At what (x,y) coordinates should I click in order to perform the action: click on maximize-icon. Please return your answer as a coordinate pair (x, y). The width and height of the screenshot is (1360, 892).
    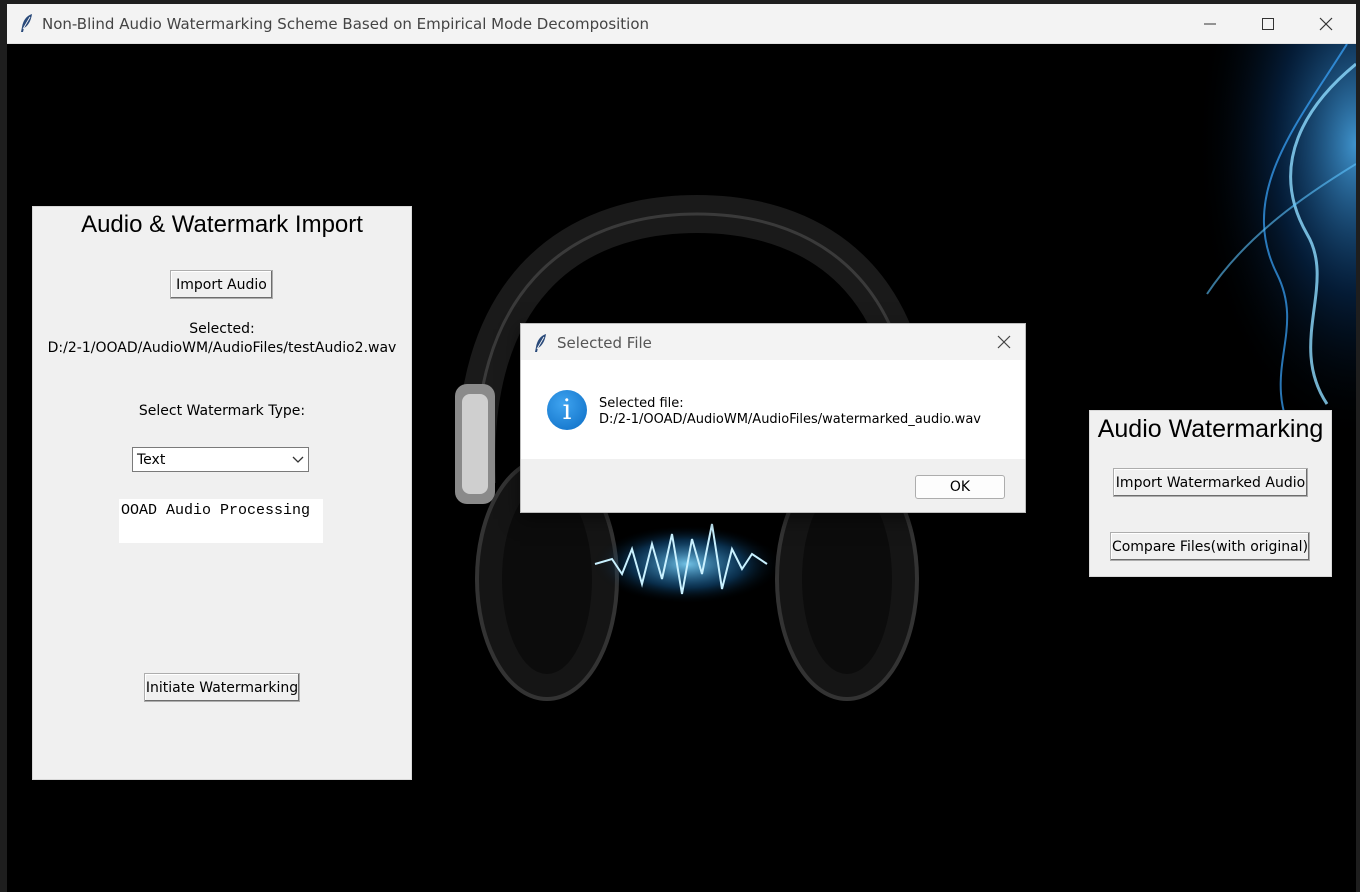
    Looking at the image, I should click on (1268, 24).